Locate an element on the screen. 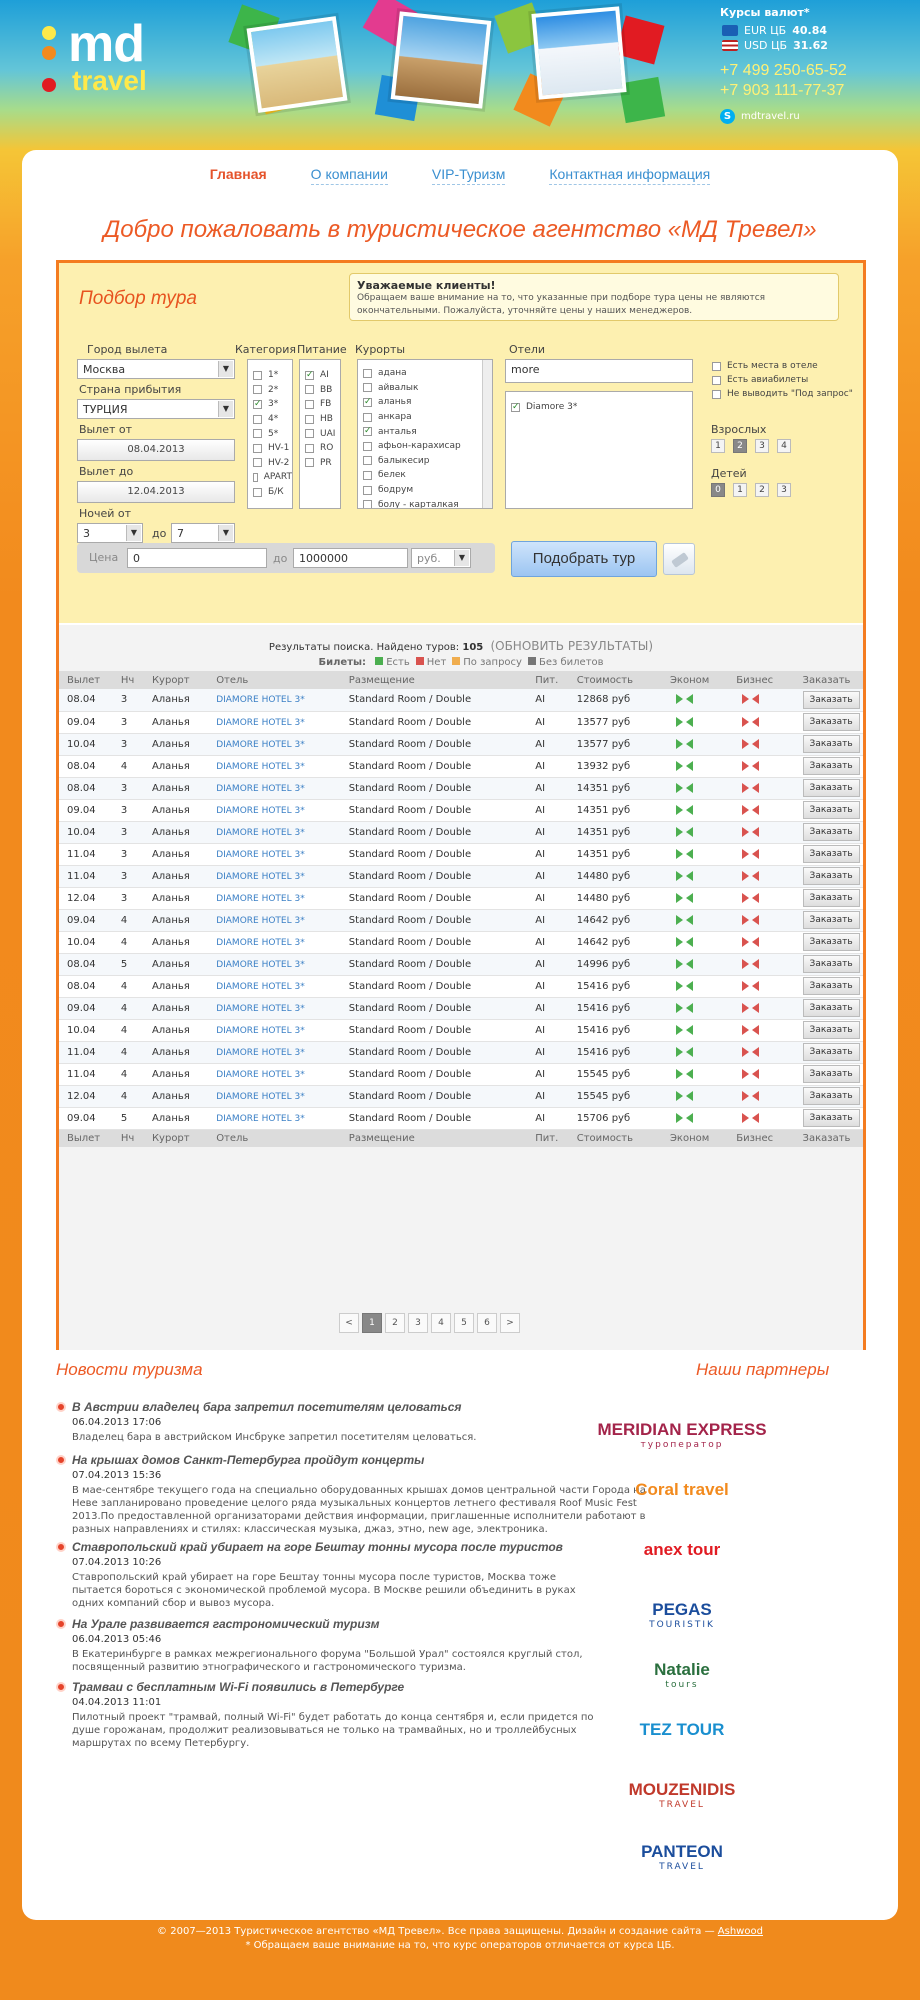  price-from-input: 0 is located at coordinates (197, 558).